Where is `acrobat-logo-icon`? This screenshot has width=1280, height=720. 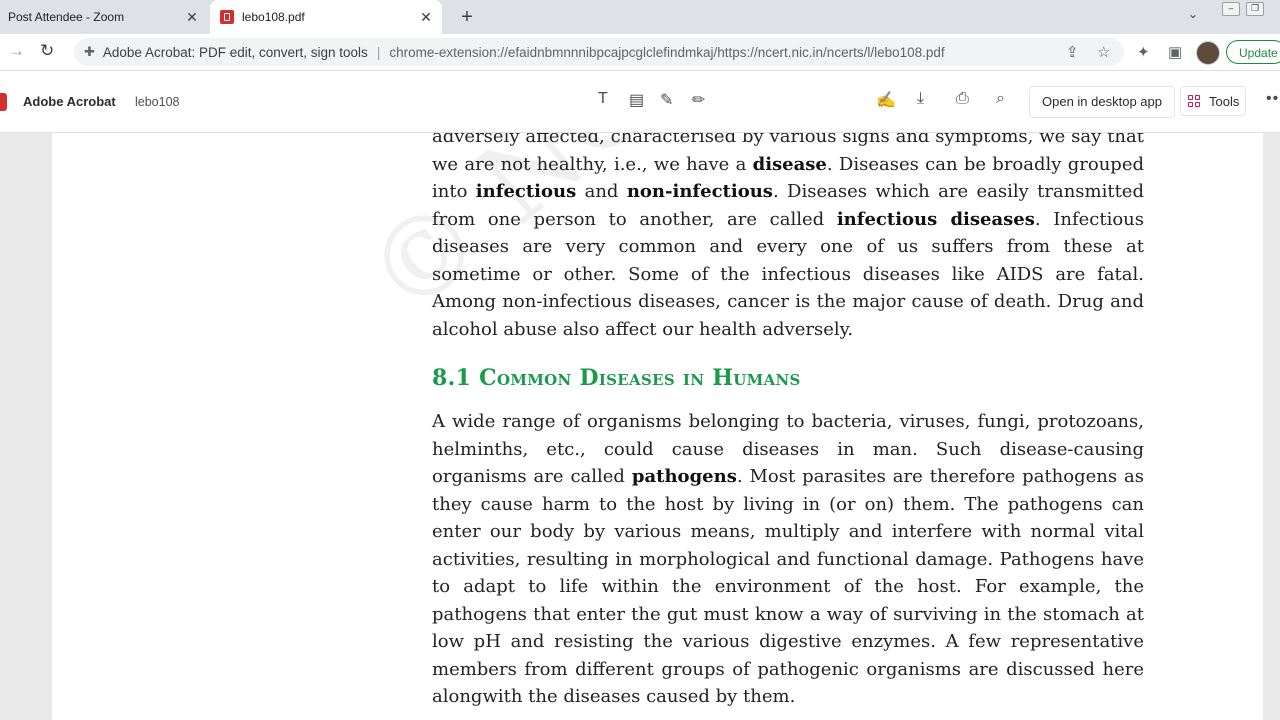
acrobat-logo-icon is located at coordinates (3, 102).